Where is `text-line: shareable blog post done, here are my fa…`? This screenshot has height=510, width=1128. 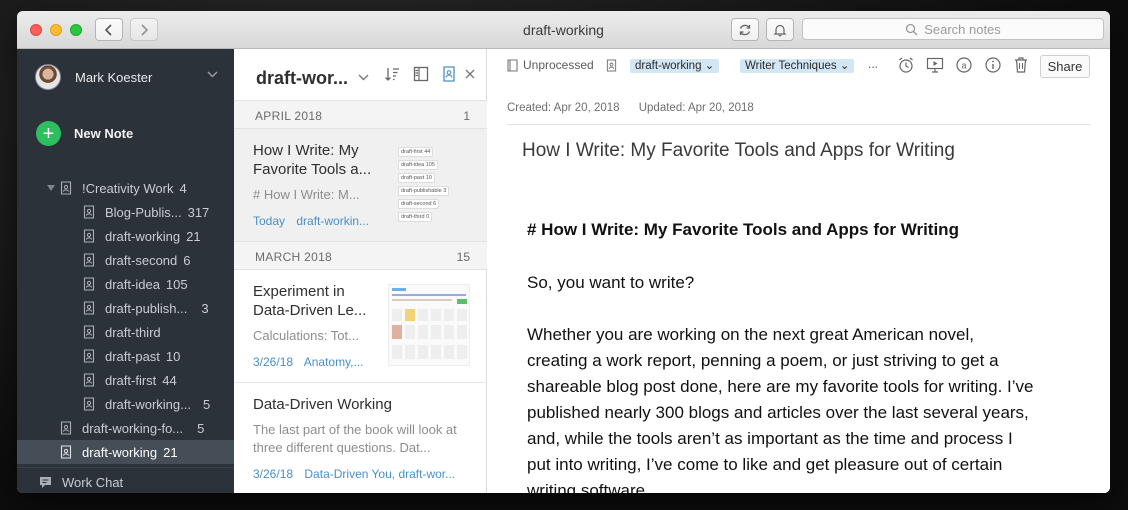 text-line: shareable blog post done, here are my fa… is located at coordinates (780, 386).